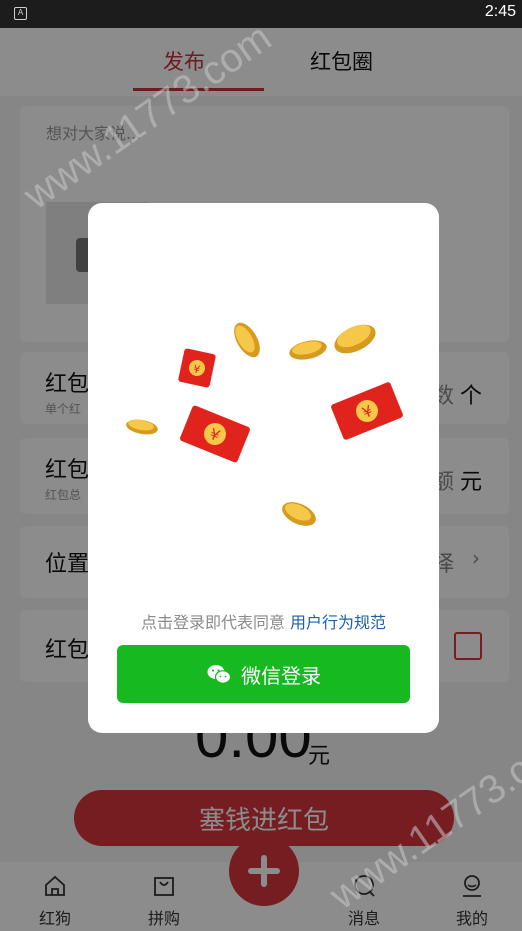 The image size is (522, 931). What do you see at coordinates (281, 676) in the screenshot?
I see `wechat-login-label: 微信登录` at bounding box center [281, 676].